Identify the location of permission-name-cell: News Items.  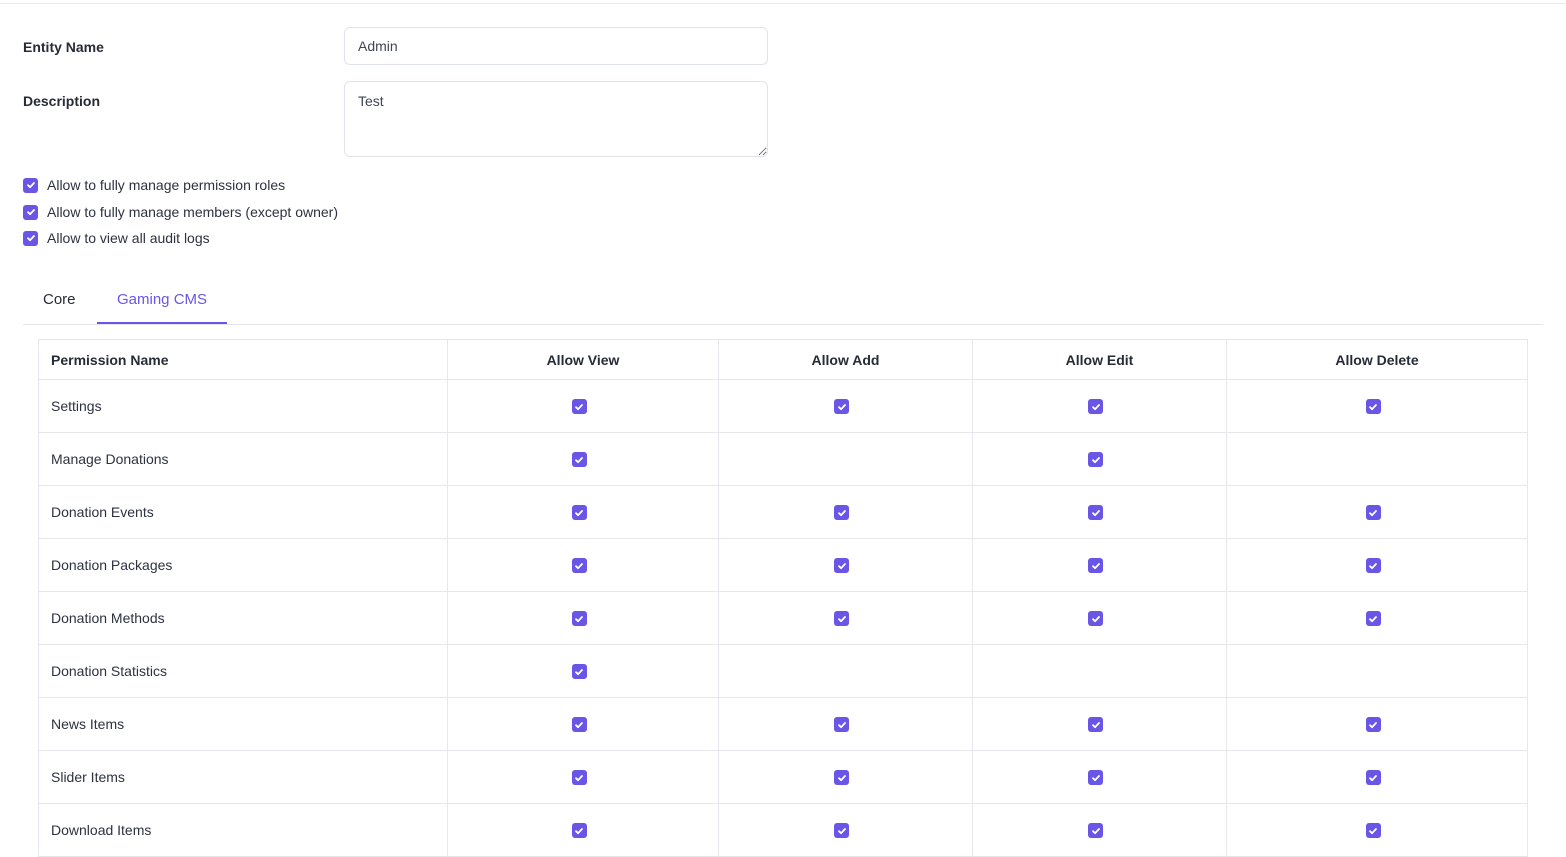
(243, 724).